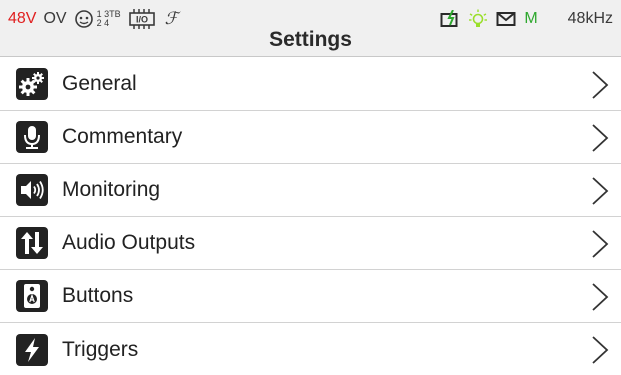  I want to click on lightning-icon, so click(32, 349).